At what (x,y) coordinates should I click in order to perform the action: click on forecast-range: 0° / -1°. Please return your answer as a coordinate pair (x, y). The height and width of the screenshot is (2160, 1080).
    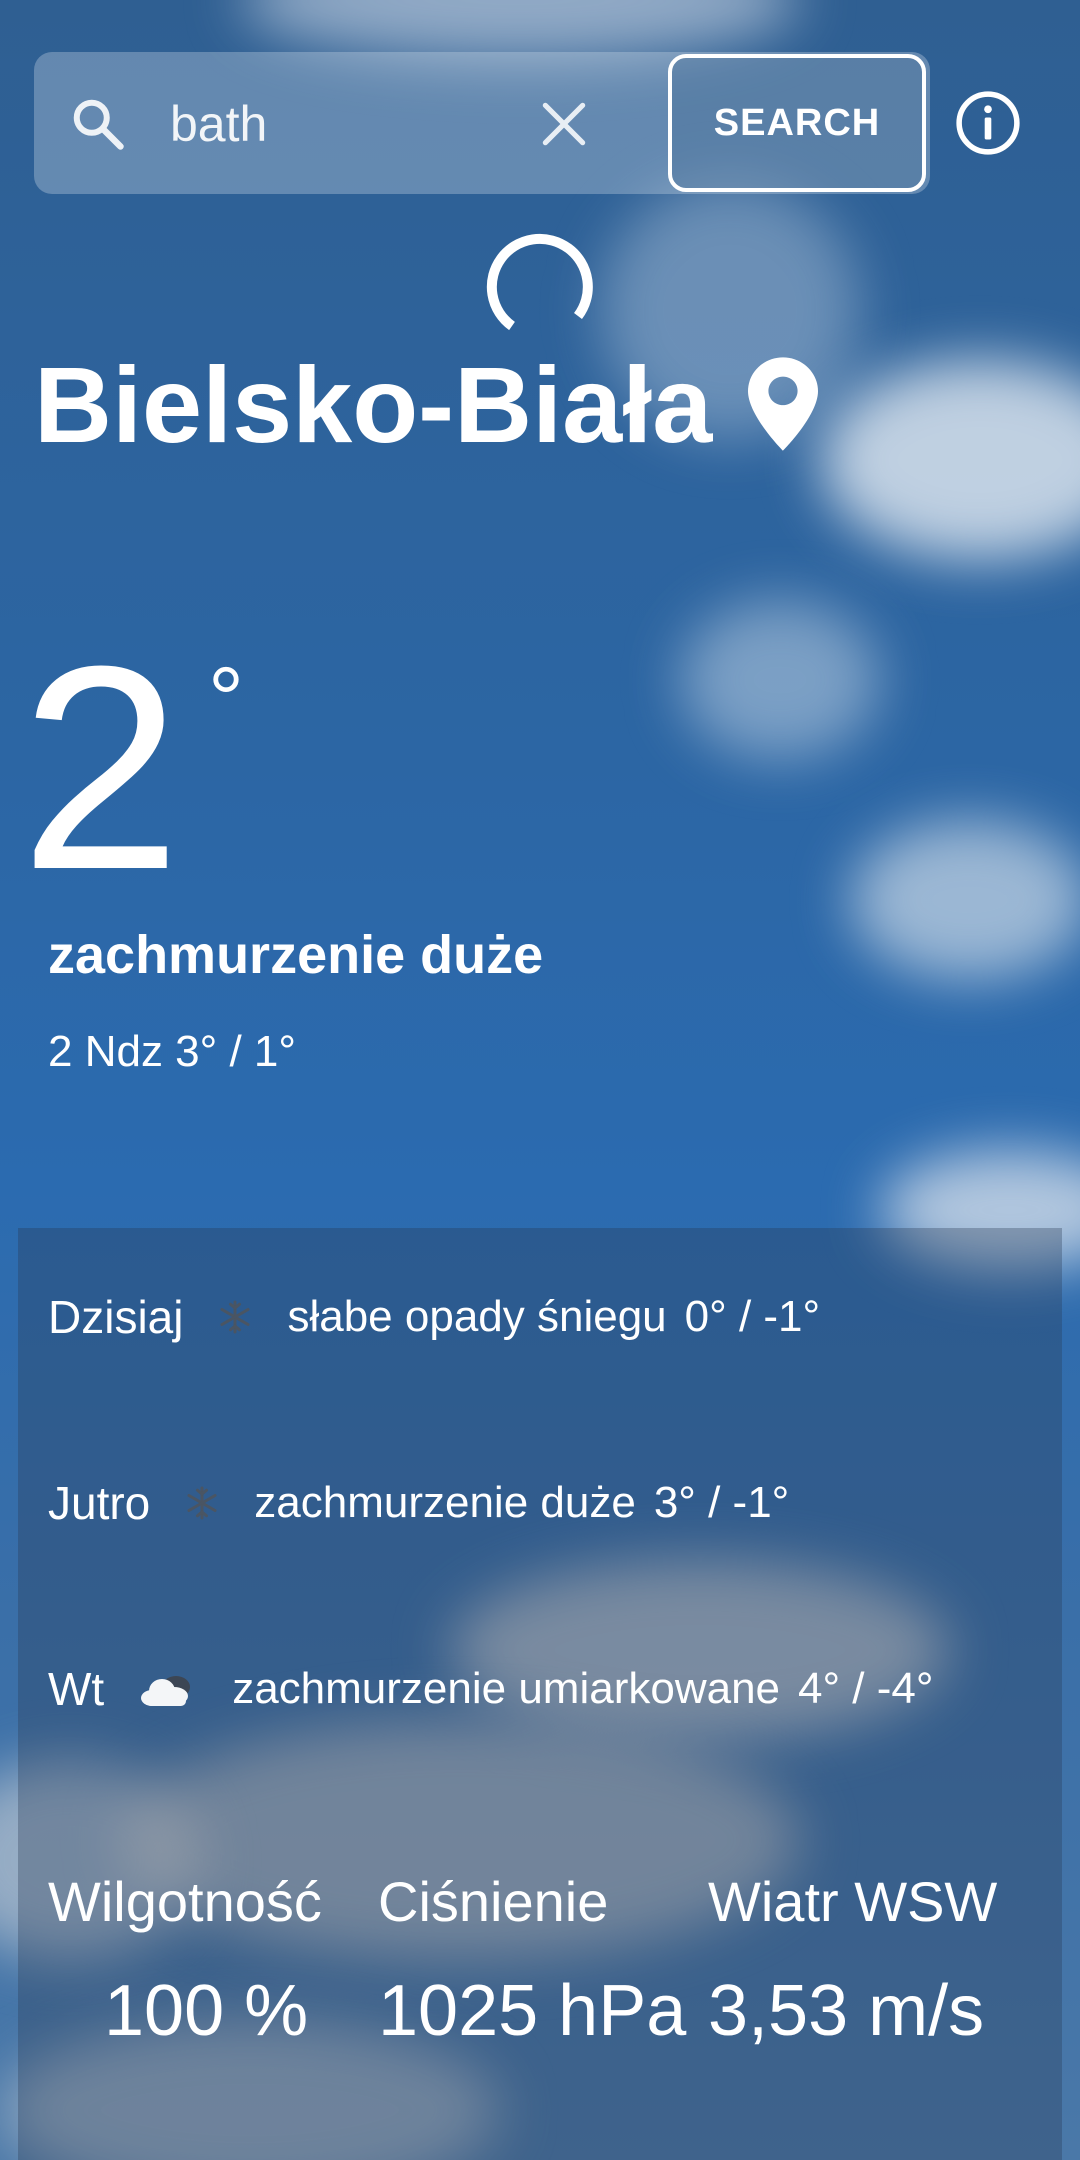
    Looking at the image, I should click on (752, 1316).